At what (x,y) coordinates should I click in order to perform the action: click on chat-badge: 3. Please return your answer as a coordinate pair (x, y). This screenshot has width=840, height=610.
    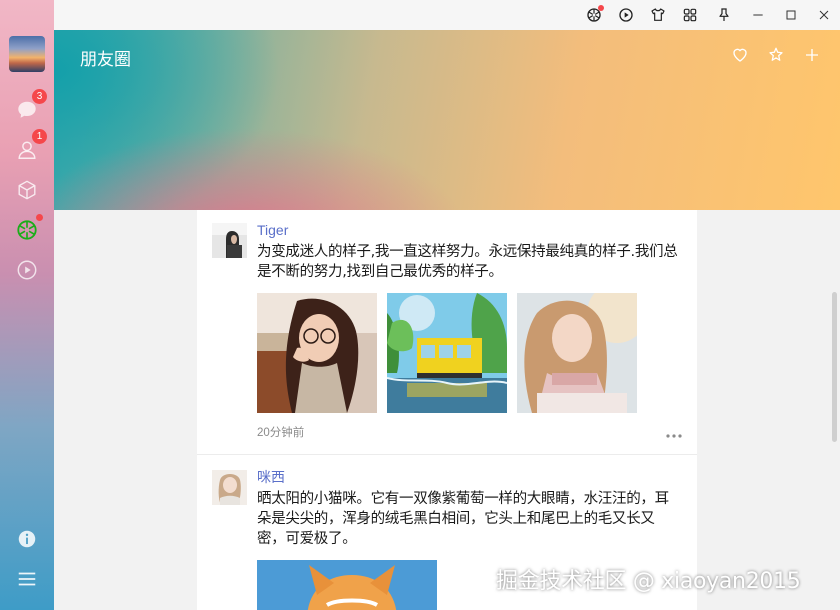
    Looking at the image, I should click on (39, 96).